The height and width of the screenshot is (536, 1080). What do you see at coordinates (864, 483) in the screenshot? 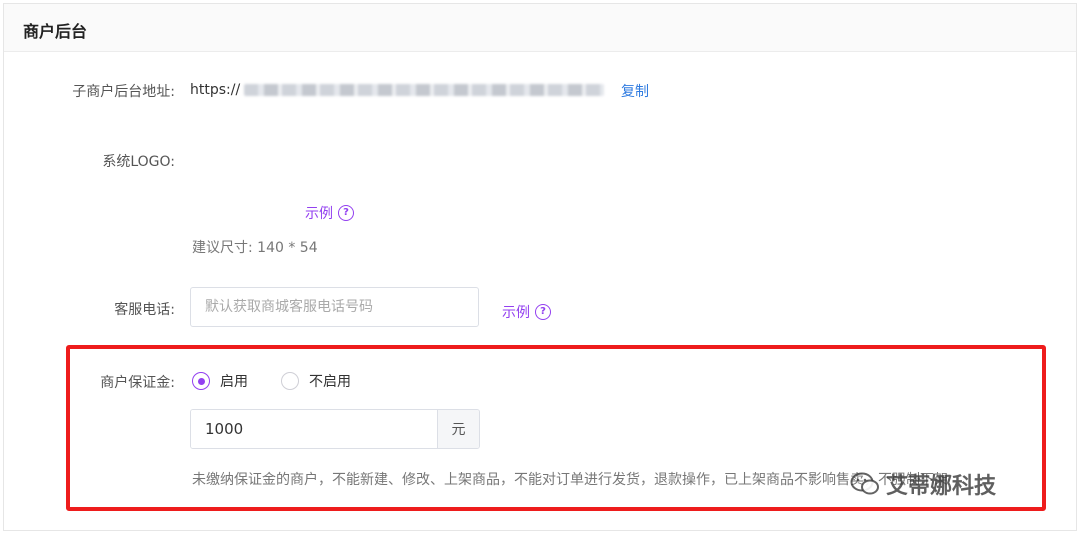
I see `wechat-icon` at bounding box center [864, 483].